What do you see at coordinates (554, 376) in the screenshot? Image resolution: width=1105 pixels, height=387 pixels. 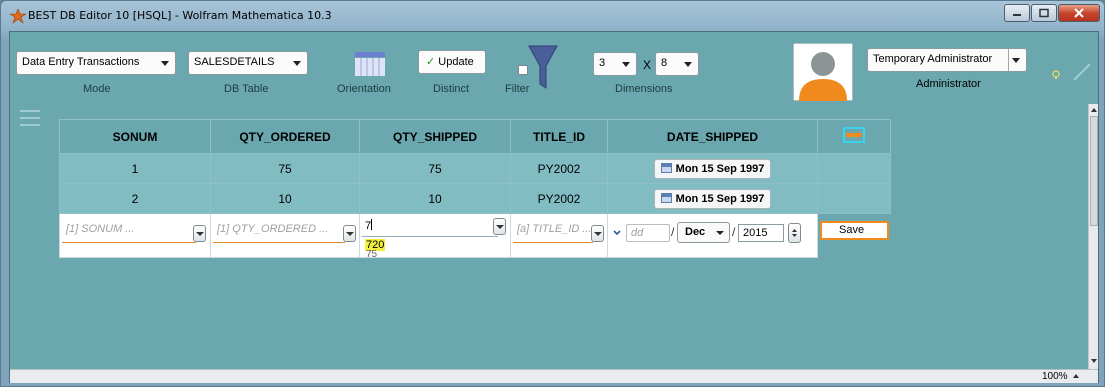 I see `status-bar: 100%` at bounding box center [554, 376].